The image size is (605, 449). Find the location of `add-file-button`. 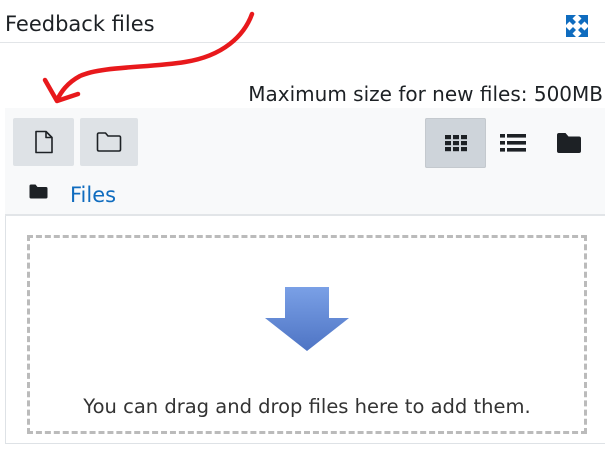

add-file-button is located at coordinates (43, 142).